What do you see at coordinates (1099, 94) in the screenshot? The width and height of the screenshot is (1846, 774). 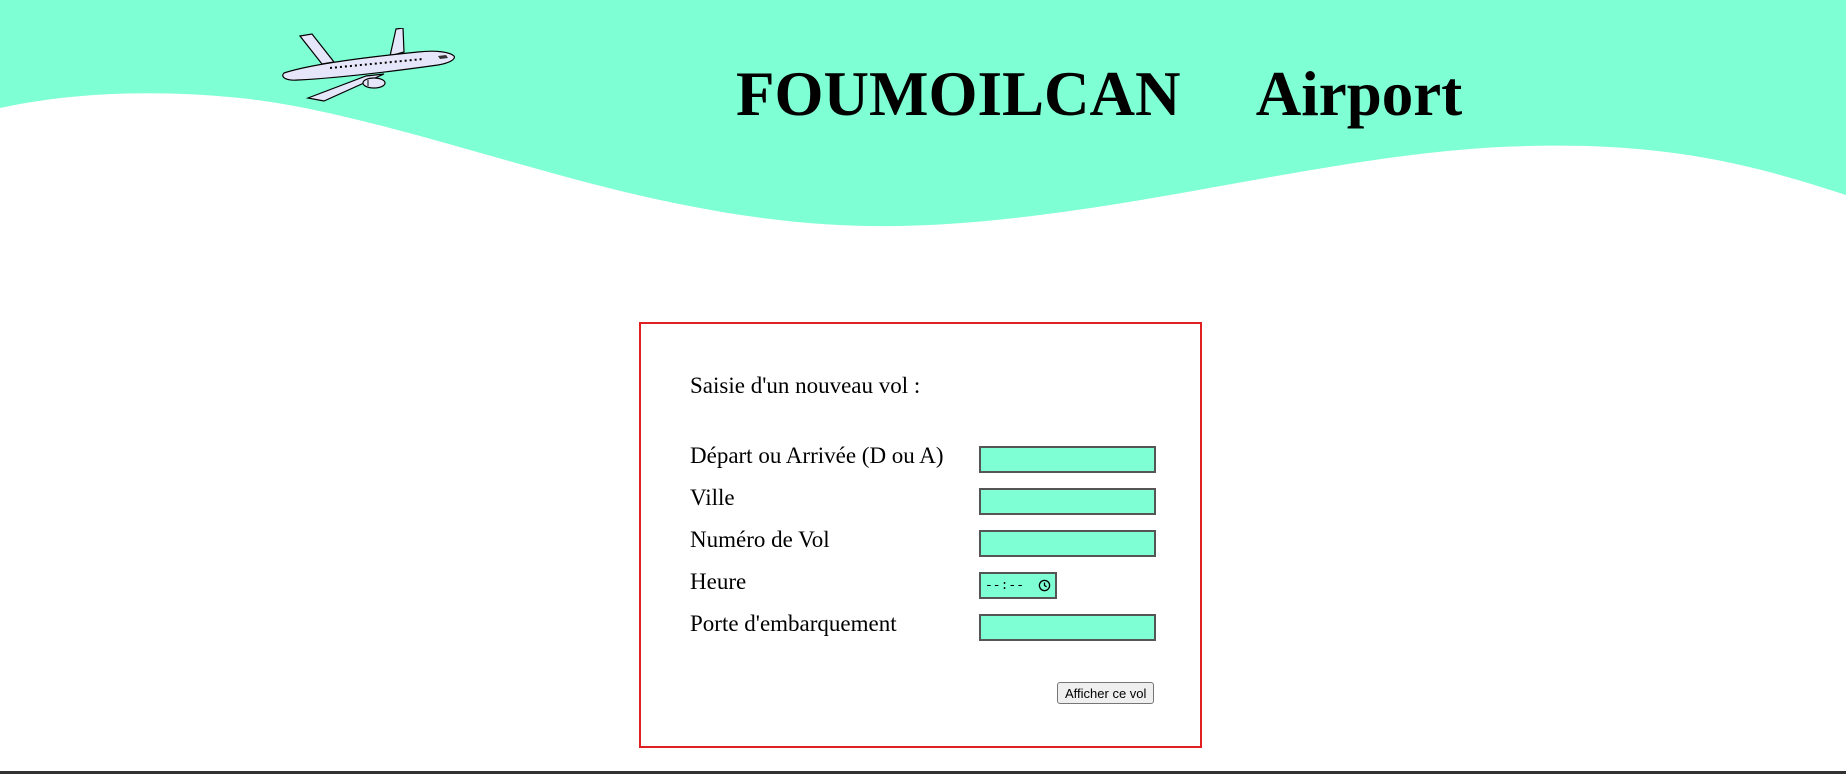 I see `site-title: FOUMOILCAN Airport` at bounding box center [1099, 94].